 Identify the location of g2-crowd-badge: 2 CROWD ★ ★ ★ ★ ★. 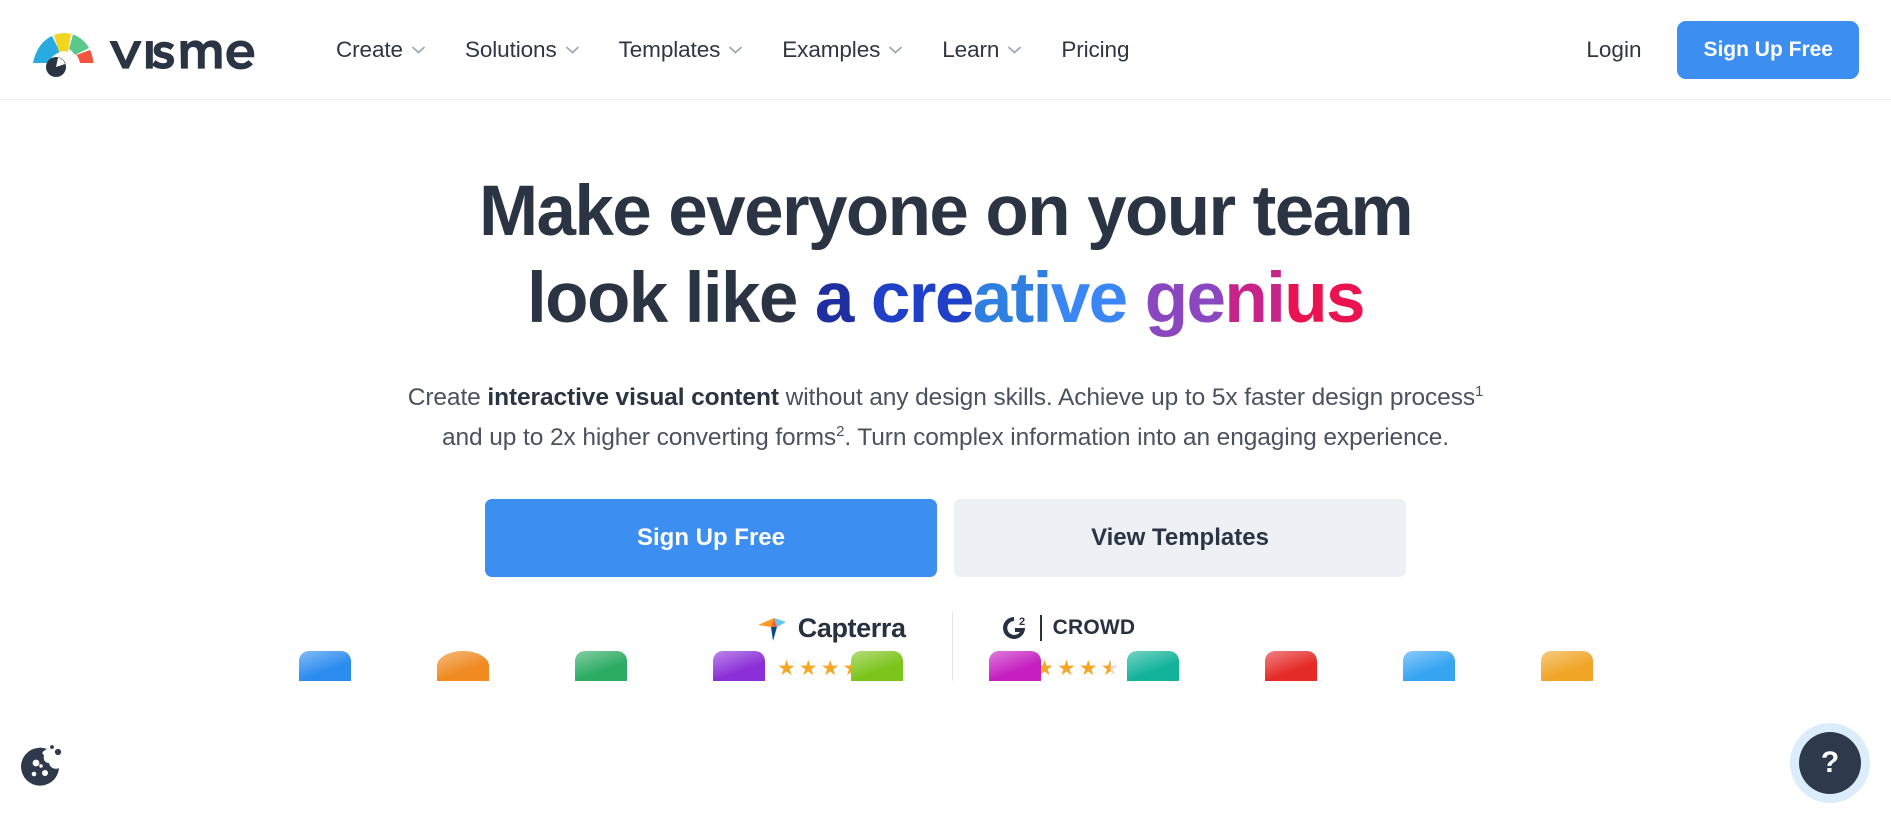
(1066, 646).